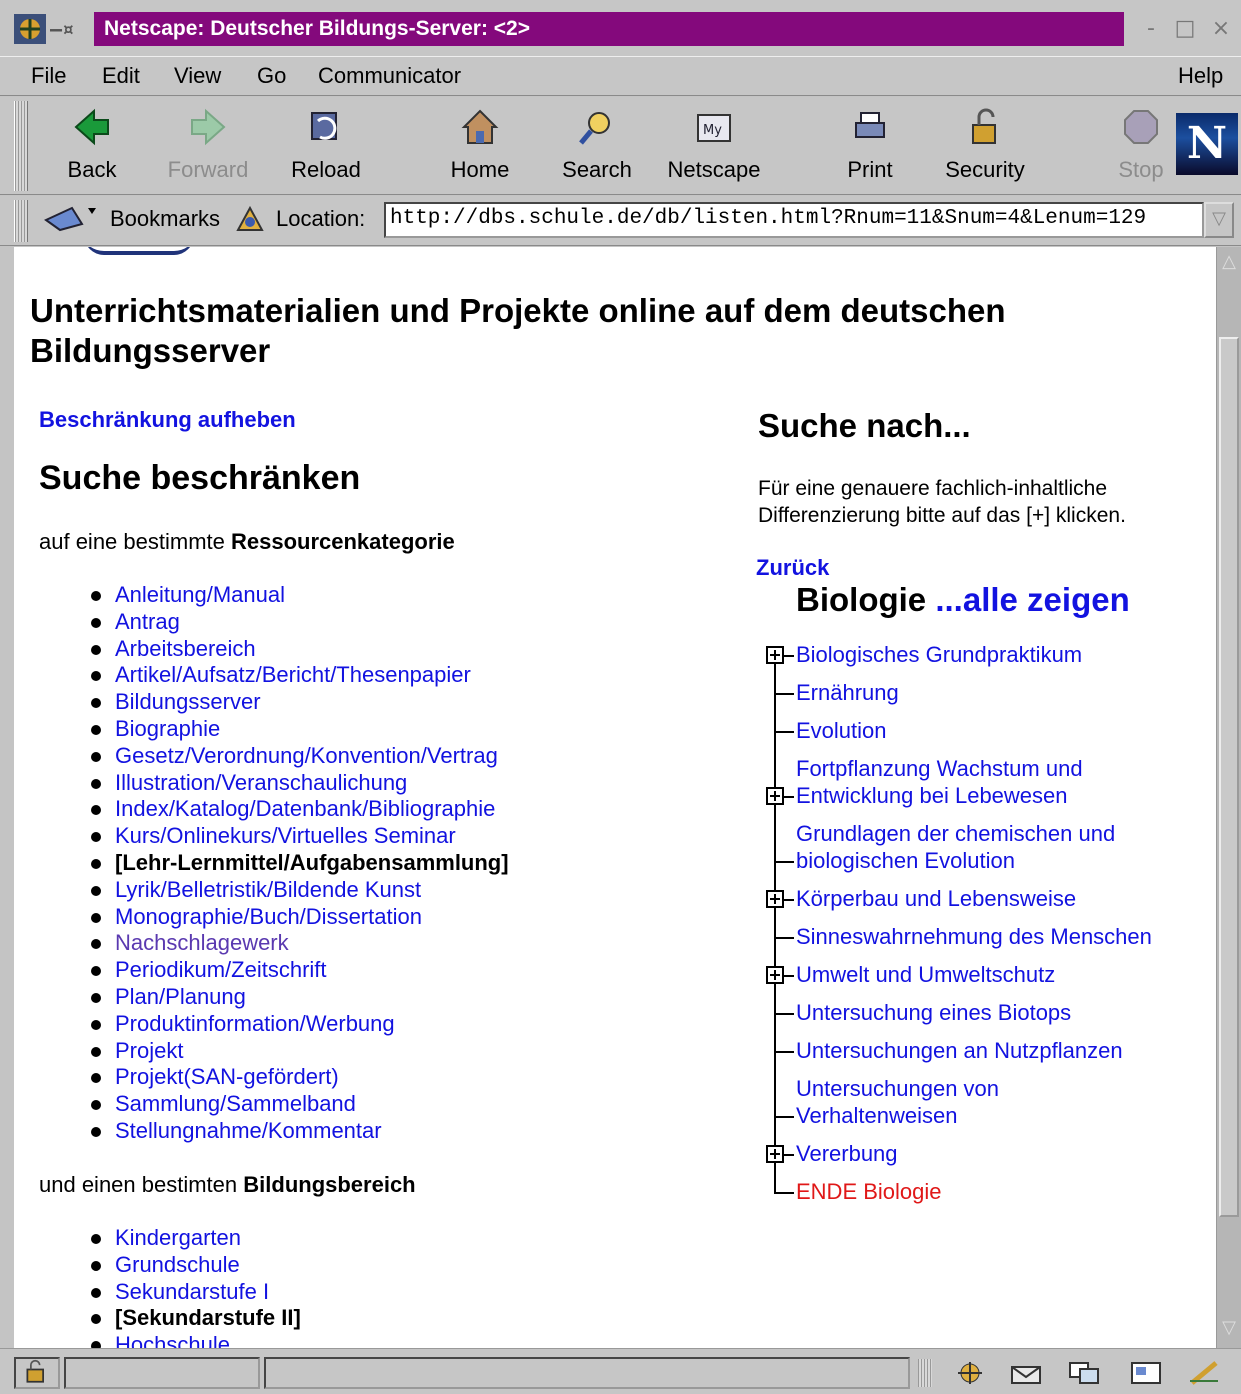 This screenshot has height=1394, width=1241. I want to click on tree-node-text: Untersuchung eines Biotops, so click(933, 1012).